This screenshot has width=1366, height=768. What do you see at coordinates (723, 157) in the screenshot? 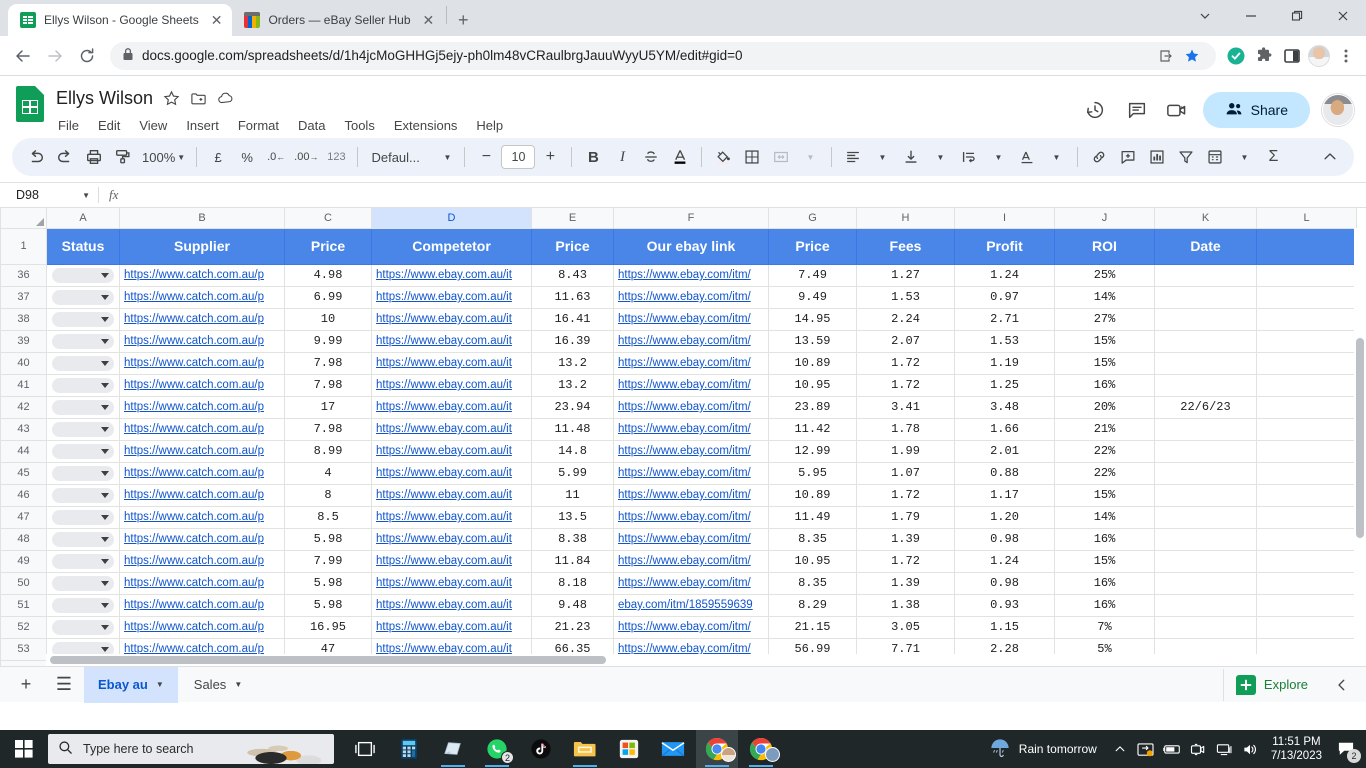
I see `fill-color-button` at bounding box center [723, 157].